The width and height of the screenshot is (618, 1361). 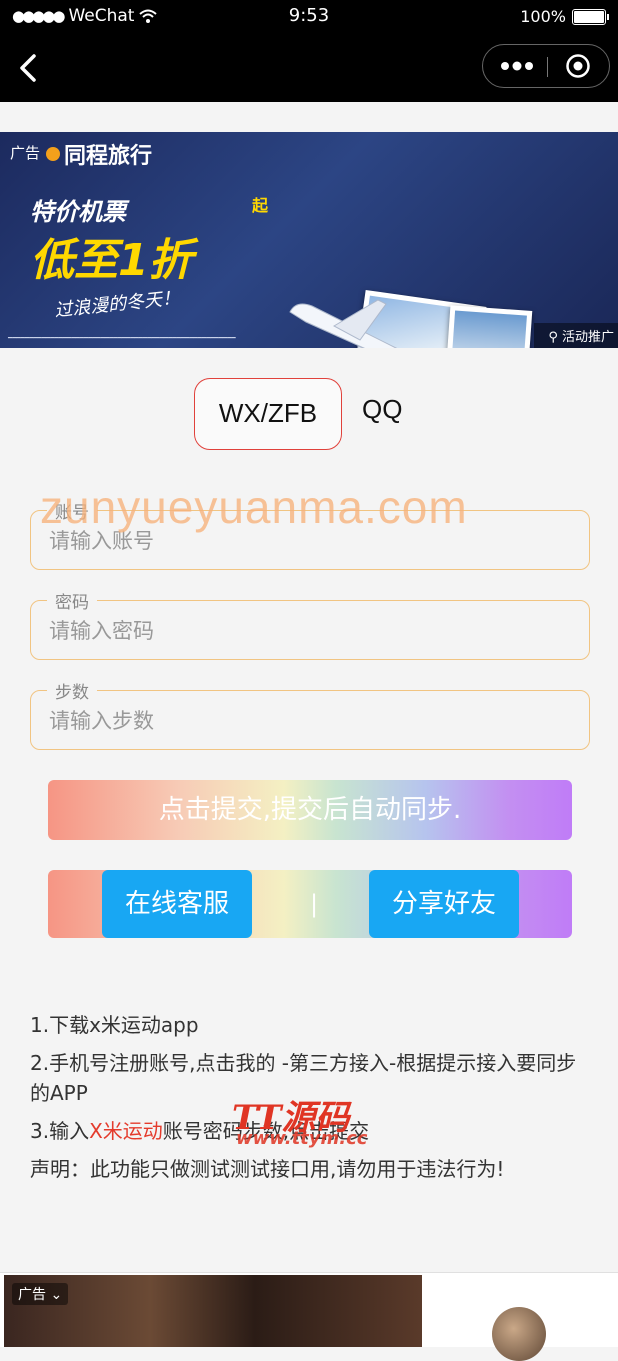 I want to click on brand-name: 同程旅行, so click(x=108, y=156).